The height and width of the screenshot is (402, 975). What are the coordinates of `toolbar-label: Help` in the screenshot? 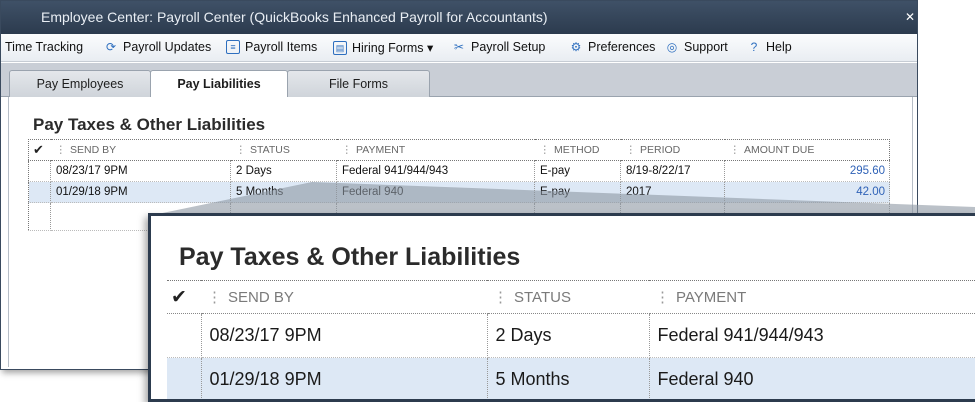 It's located at (779, 47).